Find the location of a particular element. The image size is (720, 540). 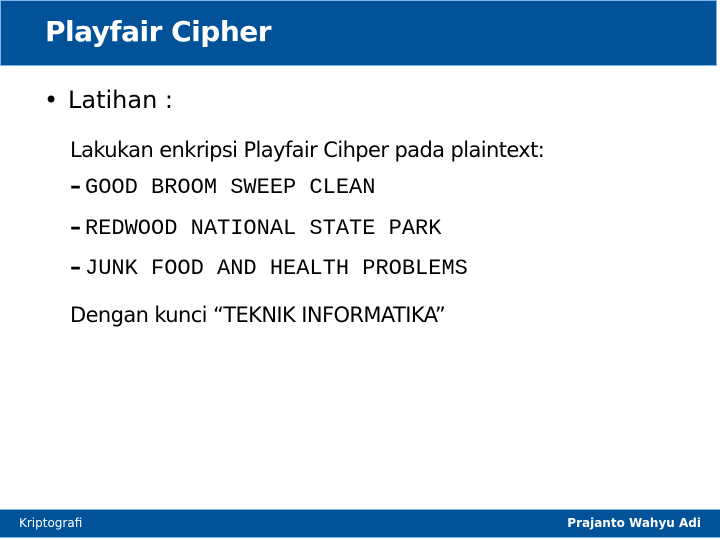

footer-bar: Kriptografi Prajanto Wahyu Adi is located at coordinates (360, 523).